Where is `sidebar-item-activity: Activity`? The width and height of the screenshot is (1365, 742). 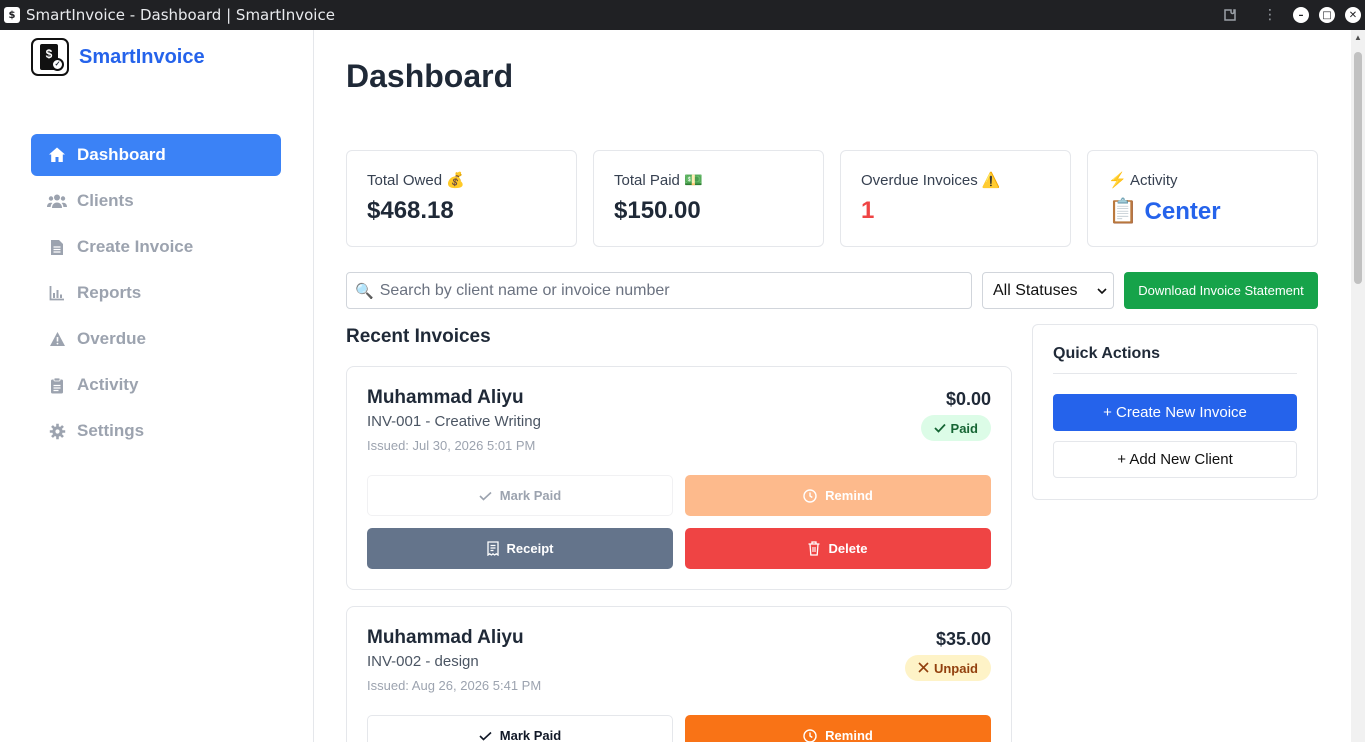 sidebar-item-activity: Activity is located at coordinates (156, 385).